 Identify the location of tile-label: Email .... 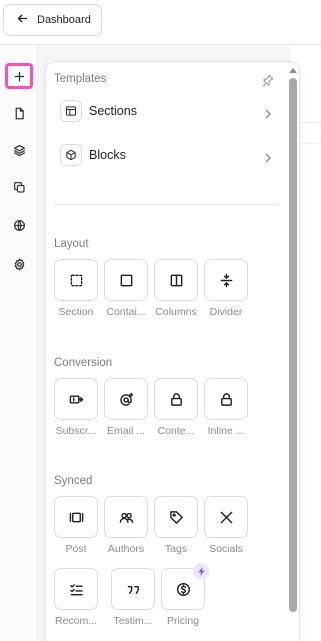
(126, 431).